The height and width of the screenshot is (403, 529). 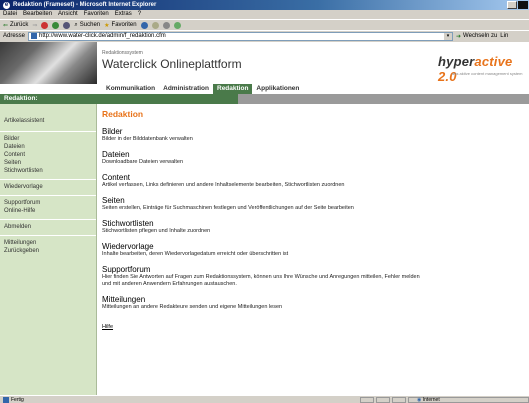 What do you see at coordinates (487, 73) in the screenshot?
I see `brand-tagline: das aktive content management system` at bounding box center [487, 73].